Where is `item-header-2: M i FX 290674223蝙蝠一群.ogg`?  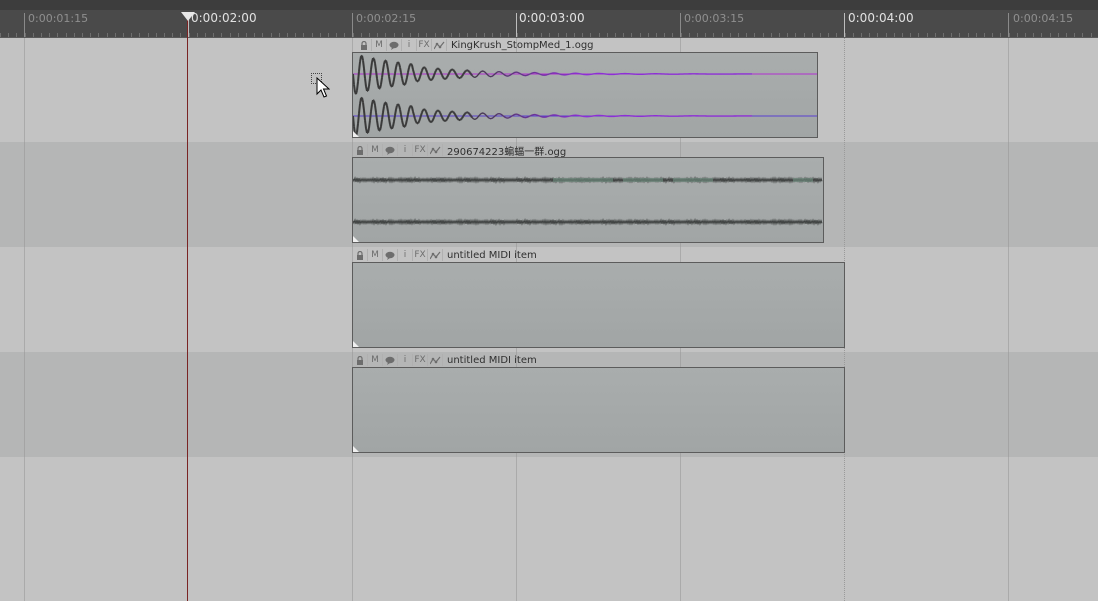
item-header-2: M i FX 290674223蝙蝠一群.ogg is located at coordinates (459, 150).